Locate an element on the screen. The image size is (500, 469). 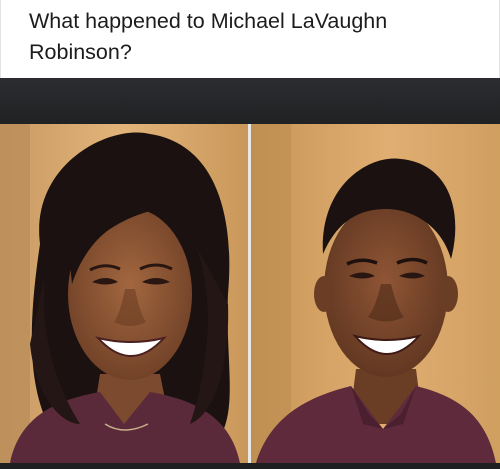
header-dark-band is located at coordinates (250, 101).